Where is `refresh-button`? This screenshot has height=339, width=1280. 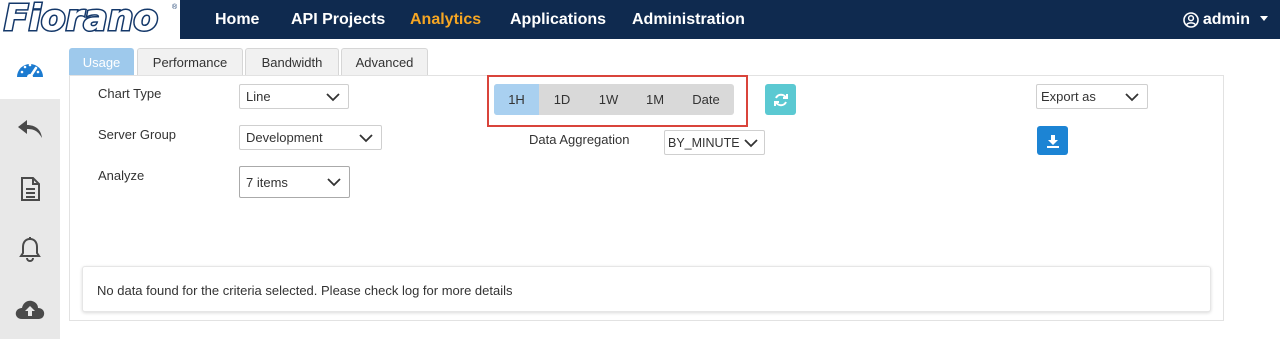 refresh-button is located at coordinates (780, 99).